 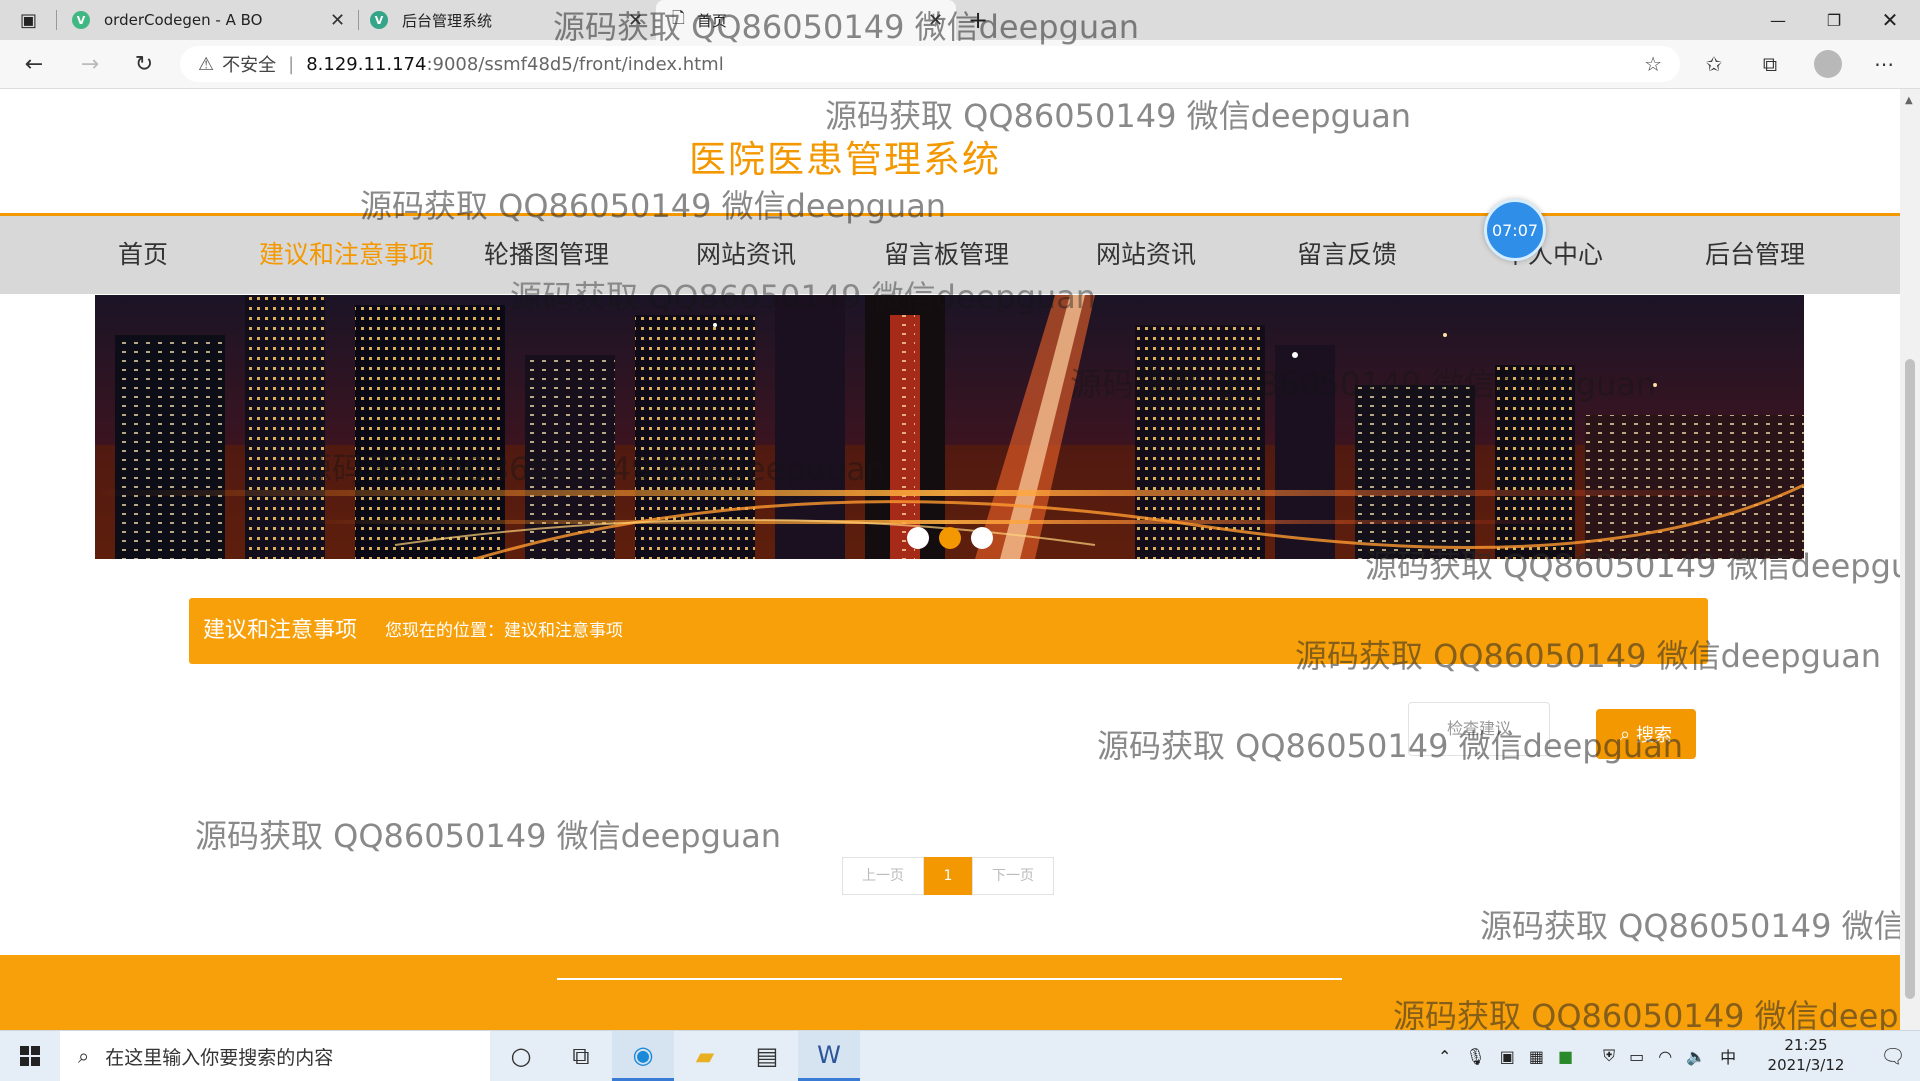 I want to click on vue-icon: V, so click(x=81, y=20).